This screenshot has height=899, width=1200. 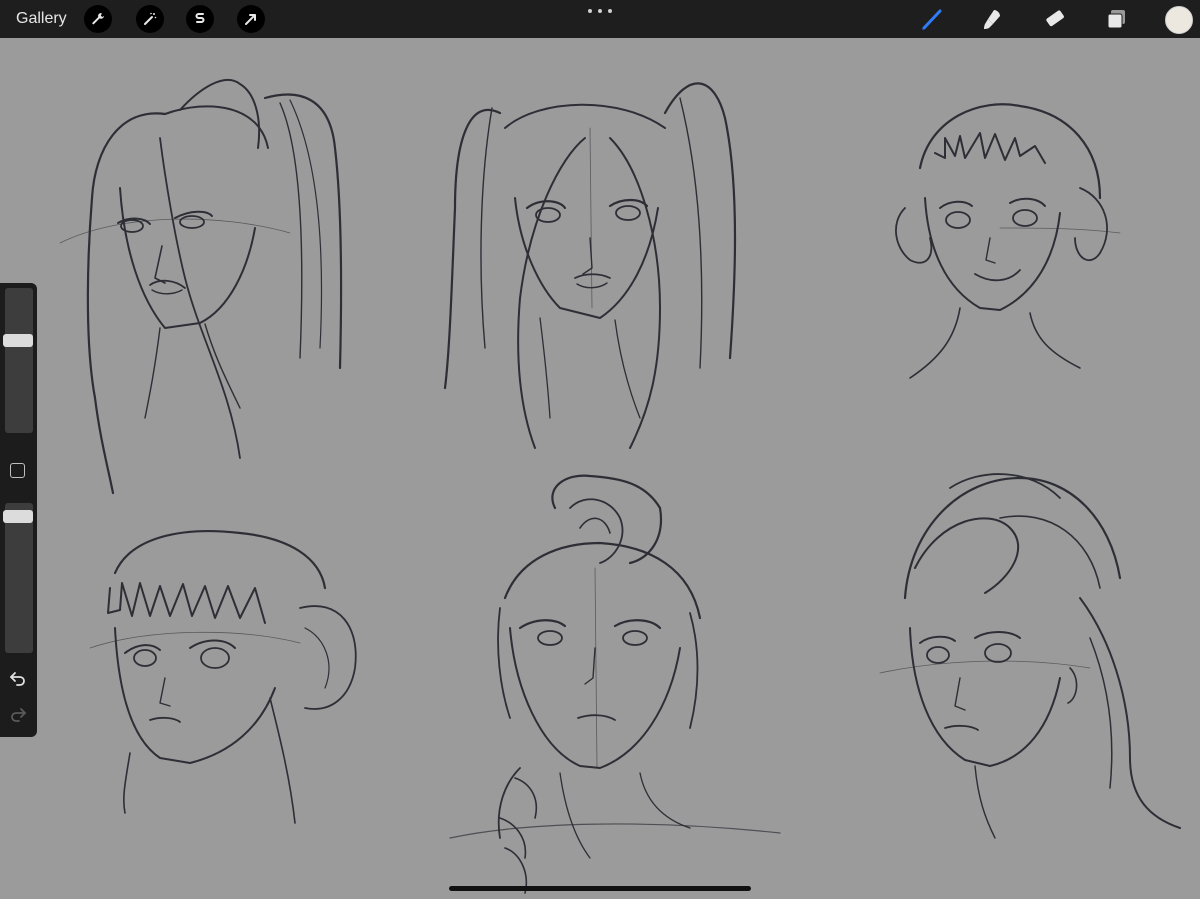 I want to click on brush-size-slider-thumb, so click(x=18, y=341).